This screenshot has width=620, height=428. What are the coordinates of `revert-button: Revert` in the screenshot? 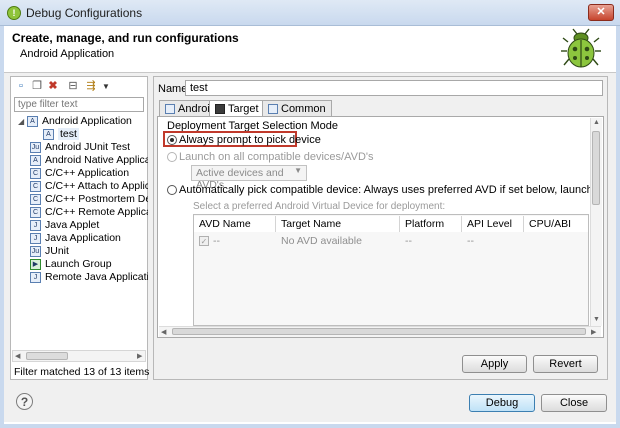 It's located at (565, 364).